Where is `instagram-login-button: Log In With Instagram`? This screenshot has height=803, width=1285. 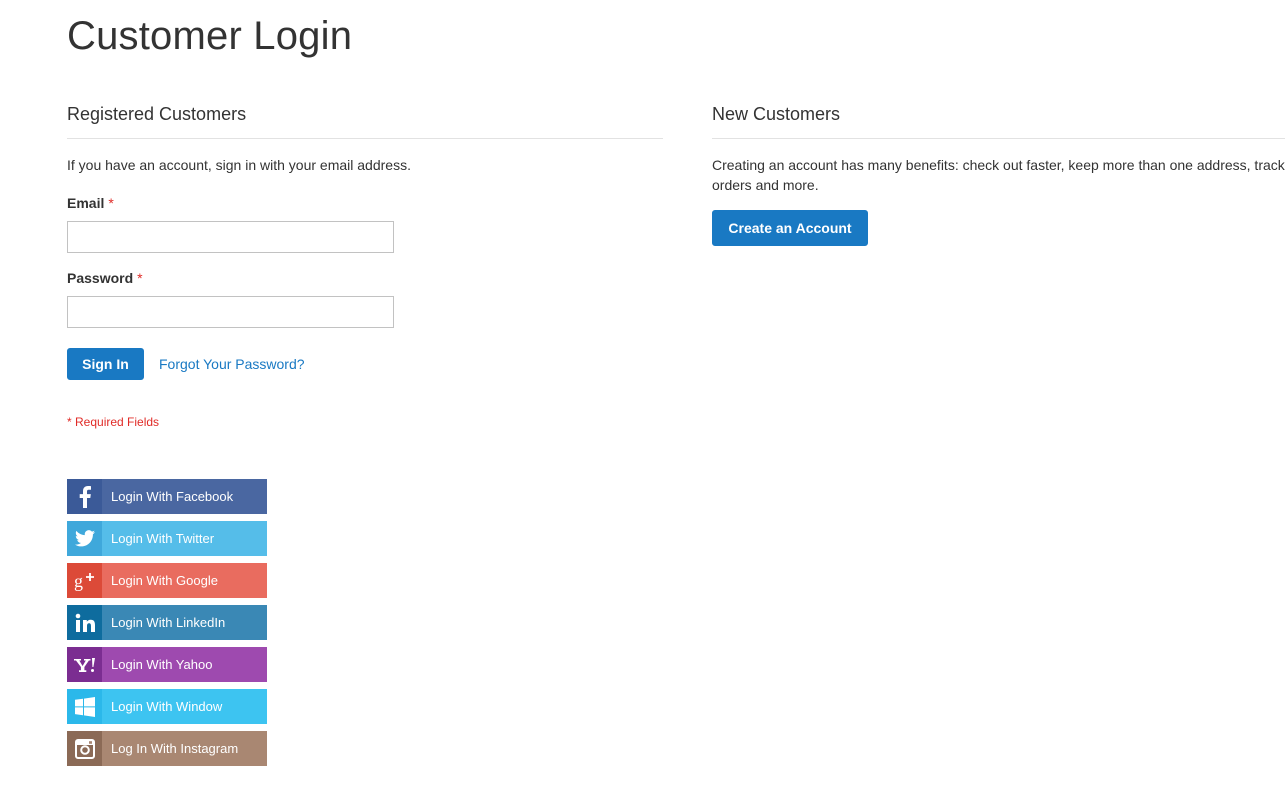 instagram-login-button: Log In With Instagram is located at coordinates (167, 748).